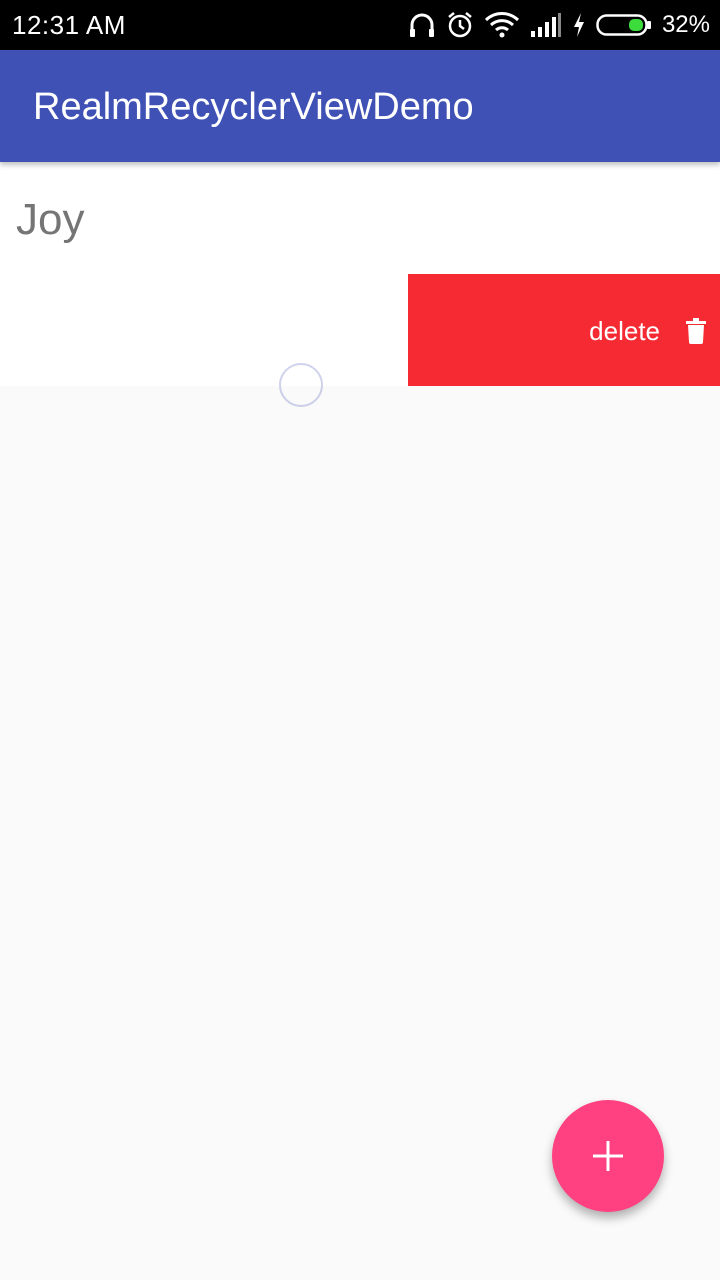 Image resolution: width=720 pixels, height=1280 pixels. What do you see at coordinates (685, 24) in the screenshot?
I see `battery-percent: 32%` at bounding box center [685, 24].